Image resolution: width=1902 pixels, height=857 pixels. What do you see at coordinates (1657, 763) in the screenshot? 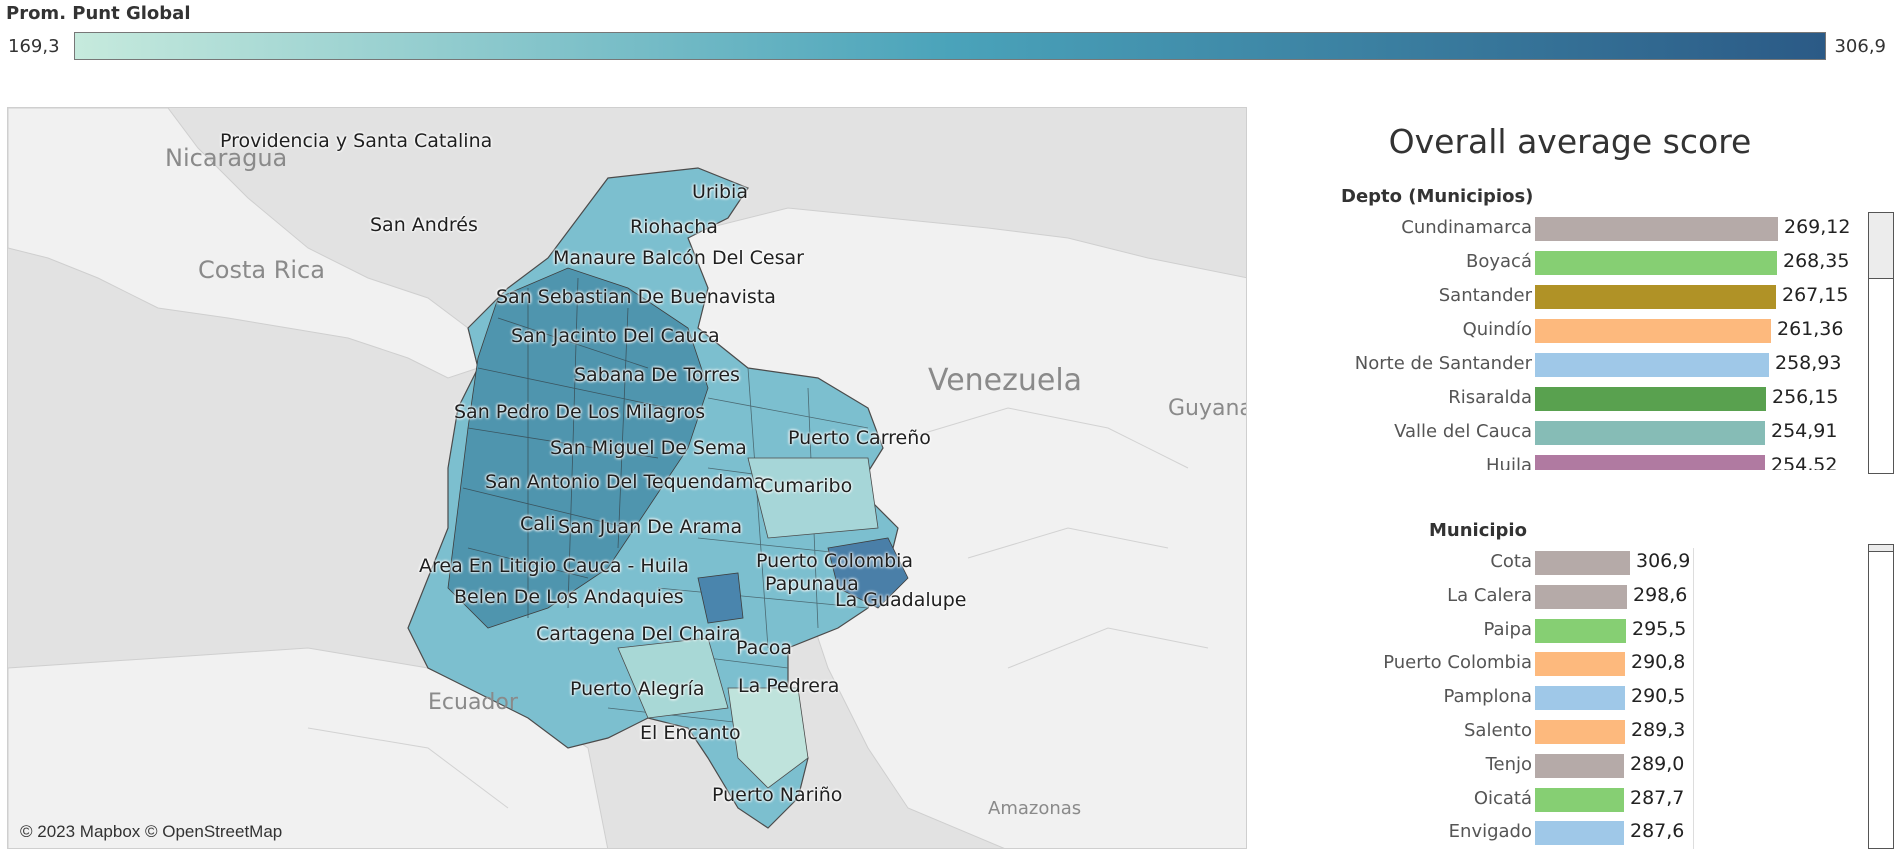
I see `bar-value-label: 289,0` at bounding box center [1657, 763].